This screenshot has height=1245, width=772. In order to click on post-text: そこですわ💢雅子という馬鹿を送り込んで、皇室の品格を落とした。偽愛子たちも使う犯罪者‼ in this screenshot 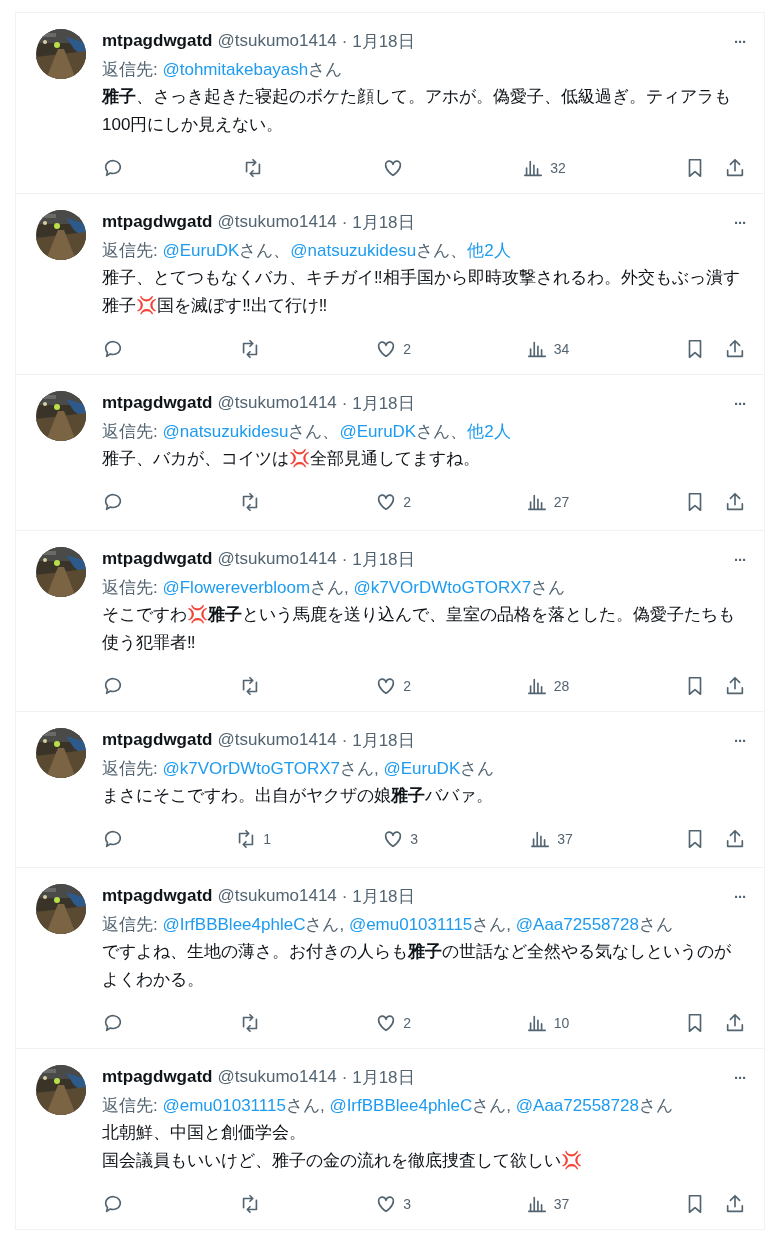, I will do `click(419, 629)`.